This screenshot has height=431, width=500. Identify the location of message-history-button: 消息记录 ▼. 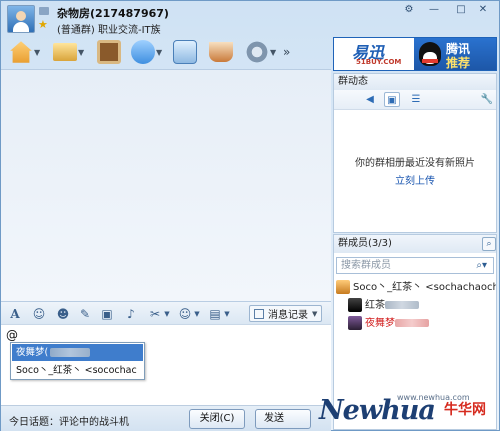
(286, 313).